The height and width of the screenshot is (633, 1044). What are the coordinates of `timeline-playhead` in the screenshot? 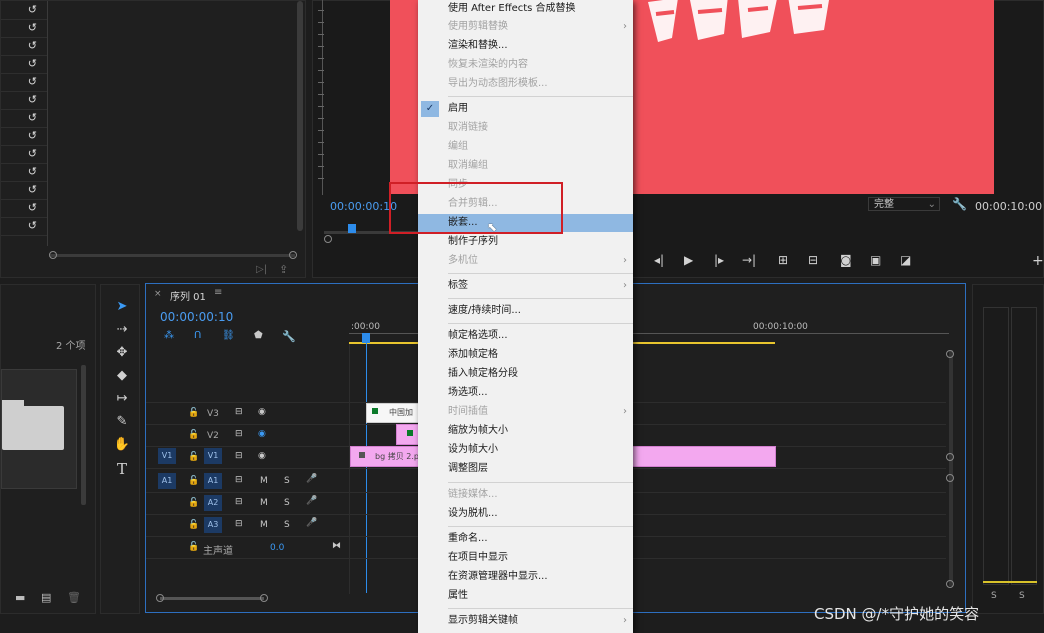 It's located at (366, 338).